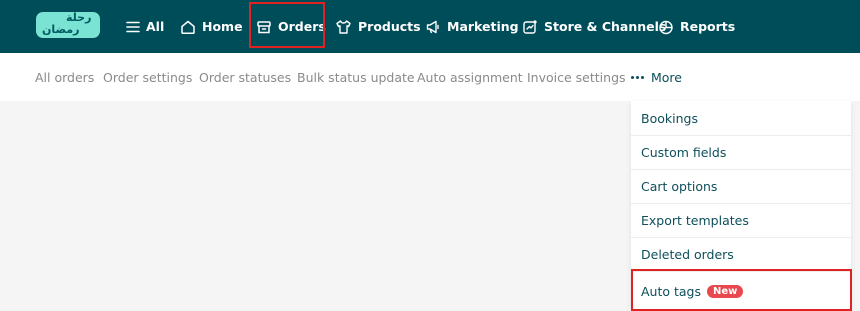  What do you see at coordinates (245, 77) in the screenshot?
I see `subnav-order-statuses: Order statuses` at bounding box center [245, 77].